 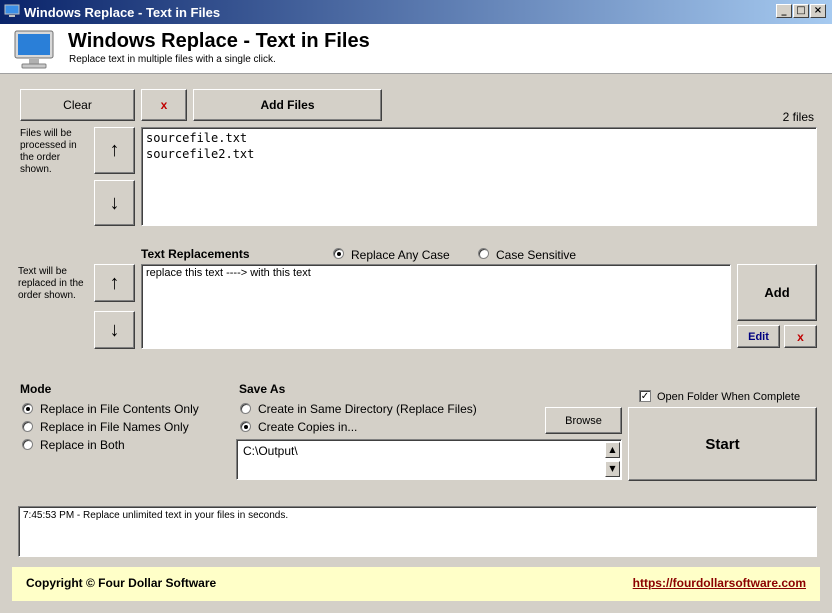 What do you see at coordinates (416, 12) in the screenshot?
I see `title-bar: Windows Replace - Text in Files _ □ ×` at bounding box center [416, 12].